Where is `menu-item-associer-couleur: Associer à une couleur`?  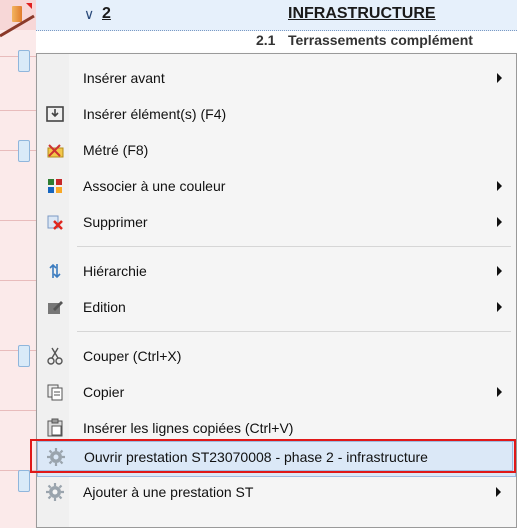
menu-item-associer-couleur: Associer à une couleur is located at coordinates (276, 186).